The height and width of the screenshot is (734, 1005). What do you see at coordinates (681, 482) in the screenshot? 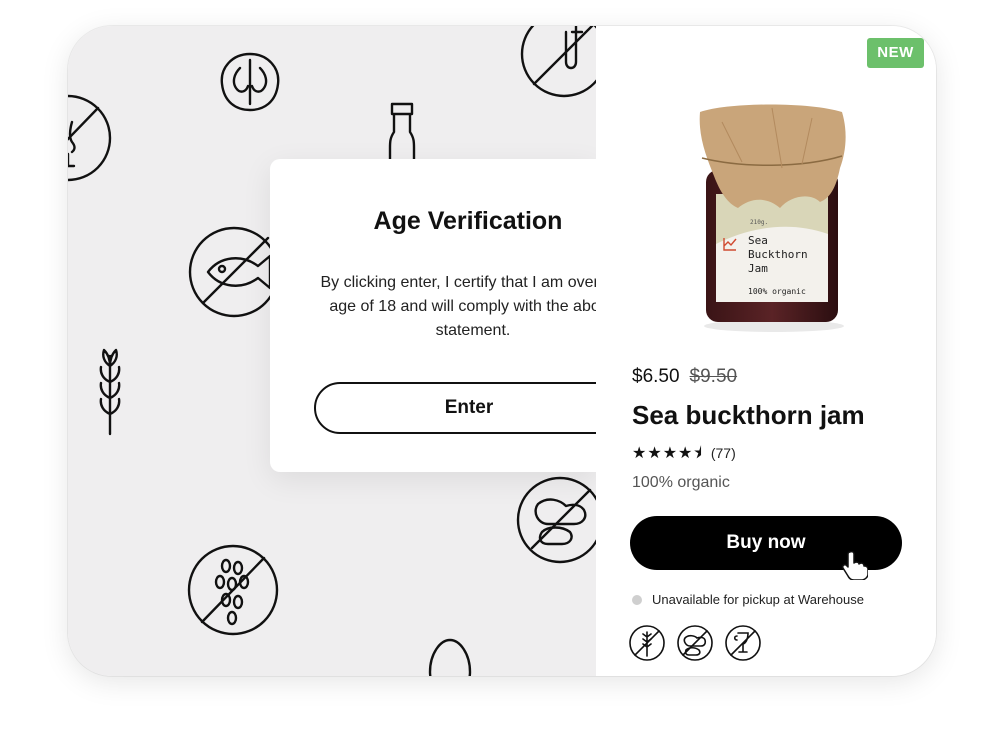
I see `product-subtitle: 100% organic` at bounding box center [681, 482].